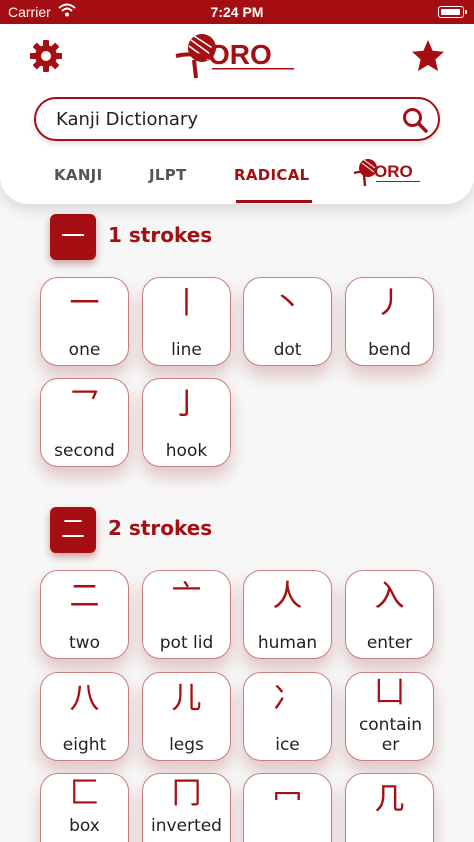  Describe the element at coordinates (84, 745) in the screenshot. I see `radical-label: eight` at that location.